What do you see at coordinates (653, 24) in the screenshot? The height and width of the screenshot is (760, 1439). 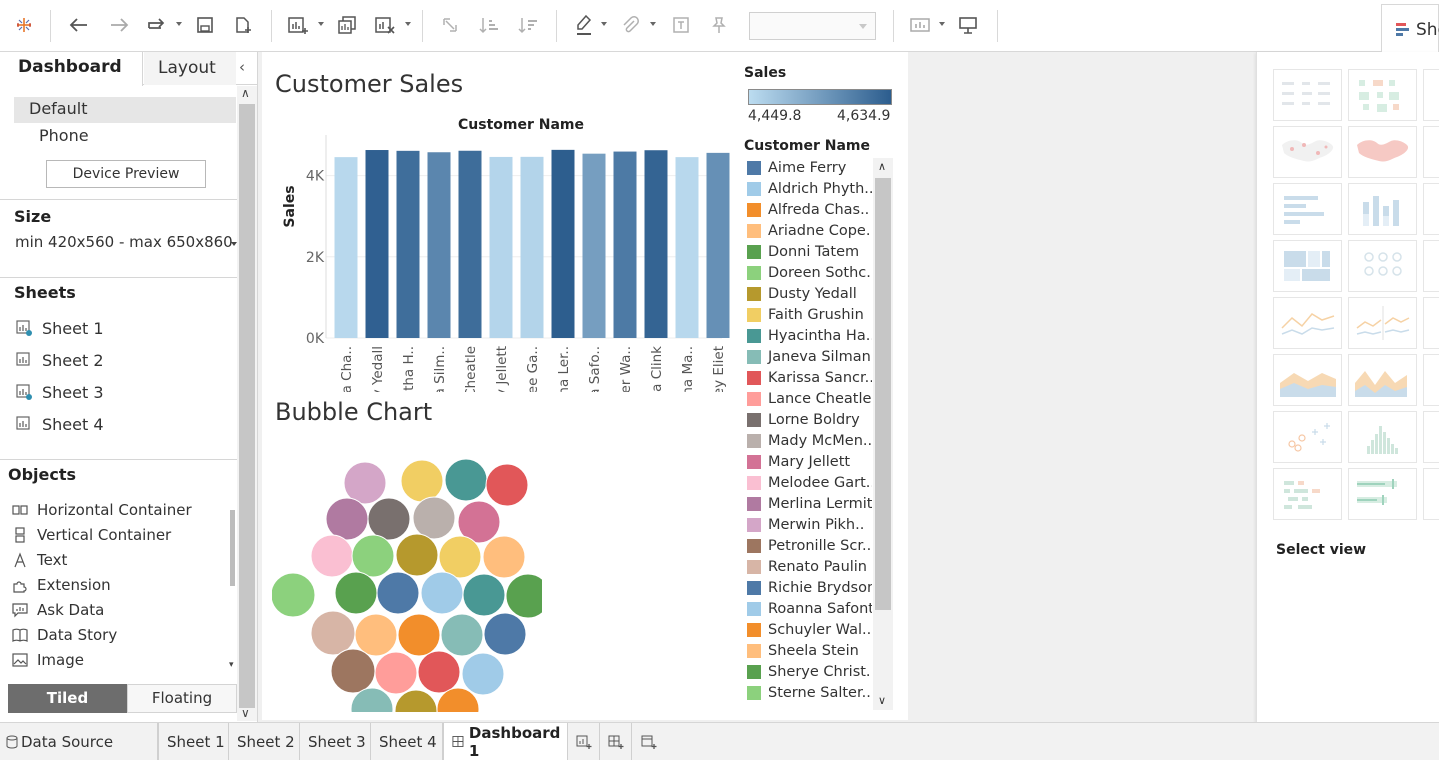 I see `group-dropdown-caret` at bounding box center [653, 24].